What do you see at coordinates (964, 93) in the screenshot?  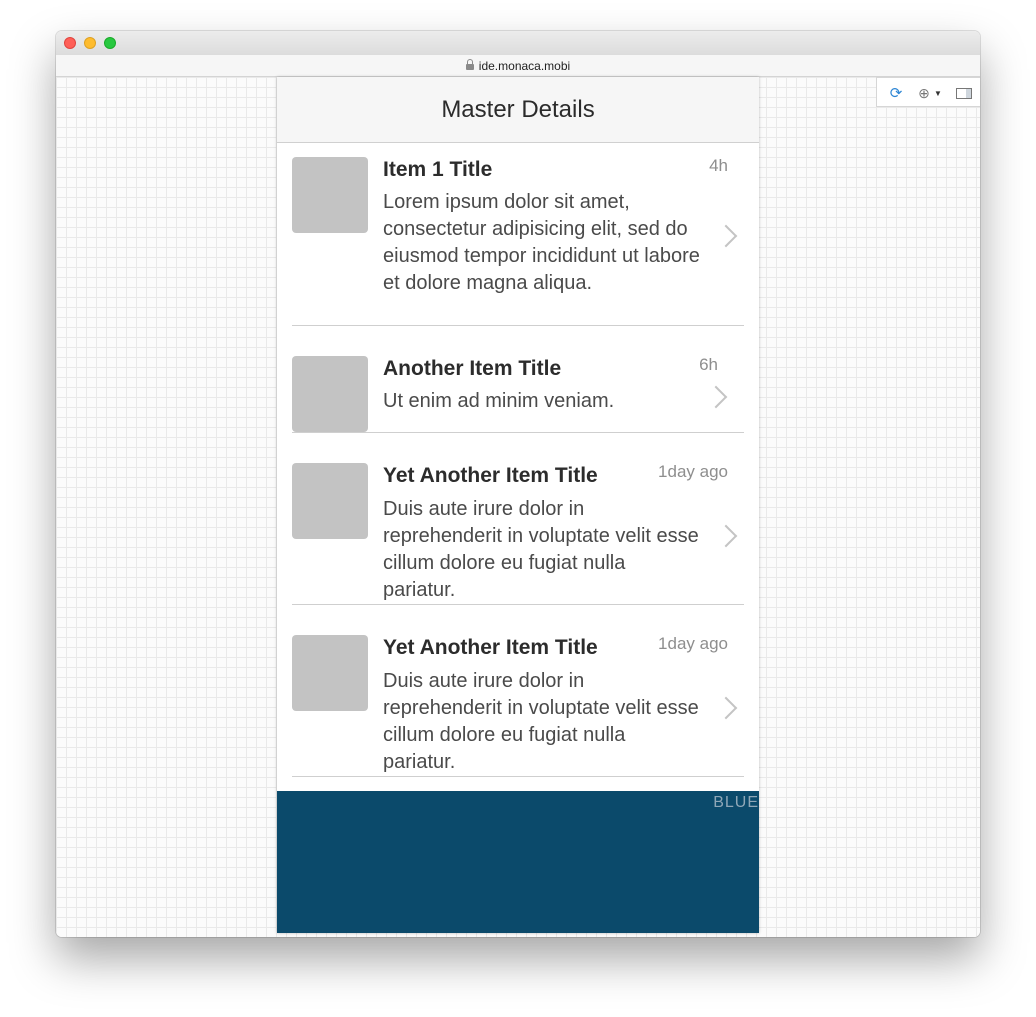 I see `panel-icon` at bounding box center [964, 93].